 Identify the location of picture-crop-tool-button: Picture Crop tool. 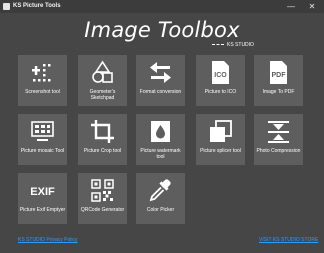
(102, 139).